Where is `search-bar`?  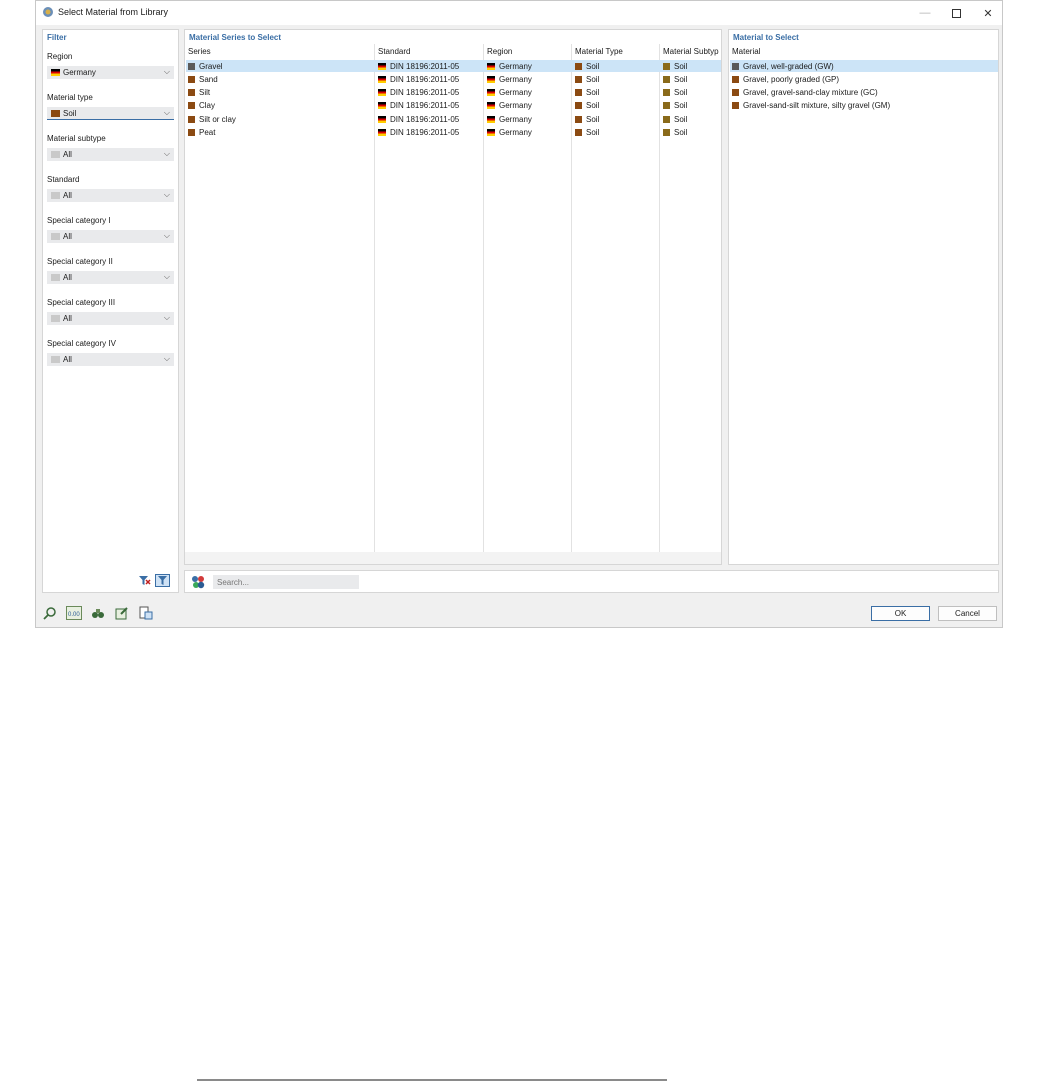 search-bar is located at coordinates (591, 581).